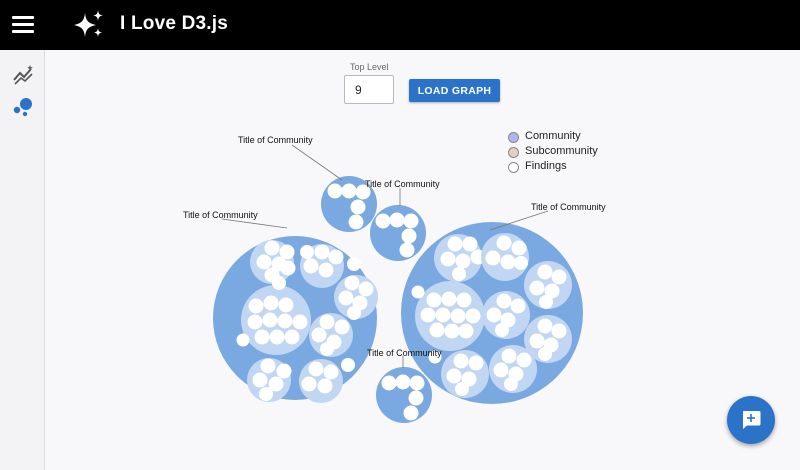 This screenshot has height=470, width=800. Describe the element at coordinates (546, 166) in the screenshot. I see `legend-label: Findings` at that location.